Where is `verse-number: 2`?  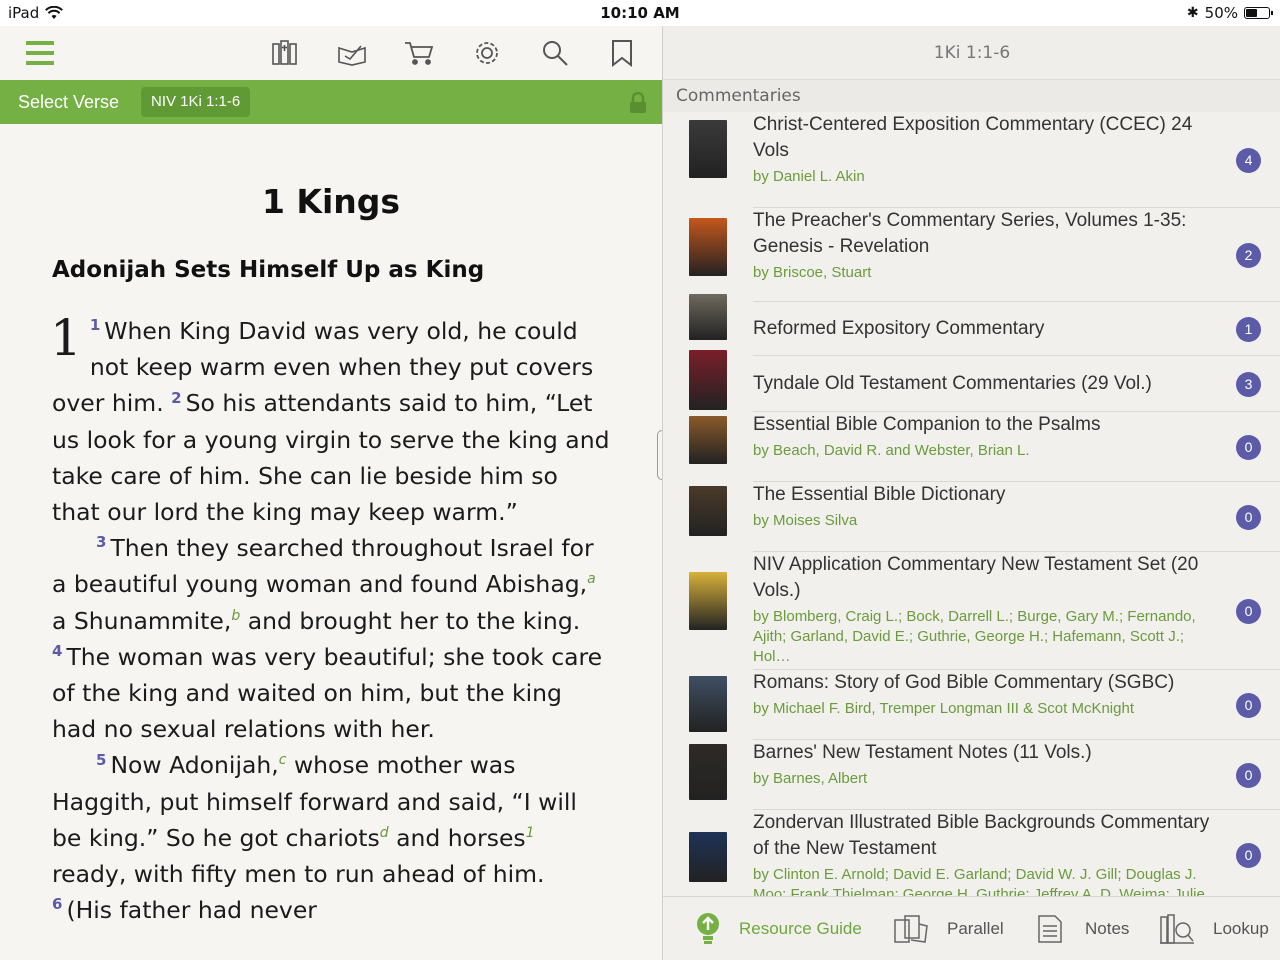
verse-number: 2 is located at coordinates (176, 398).